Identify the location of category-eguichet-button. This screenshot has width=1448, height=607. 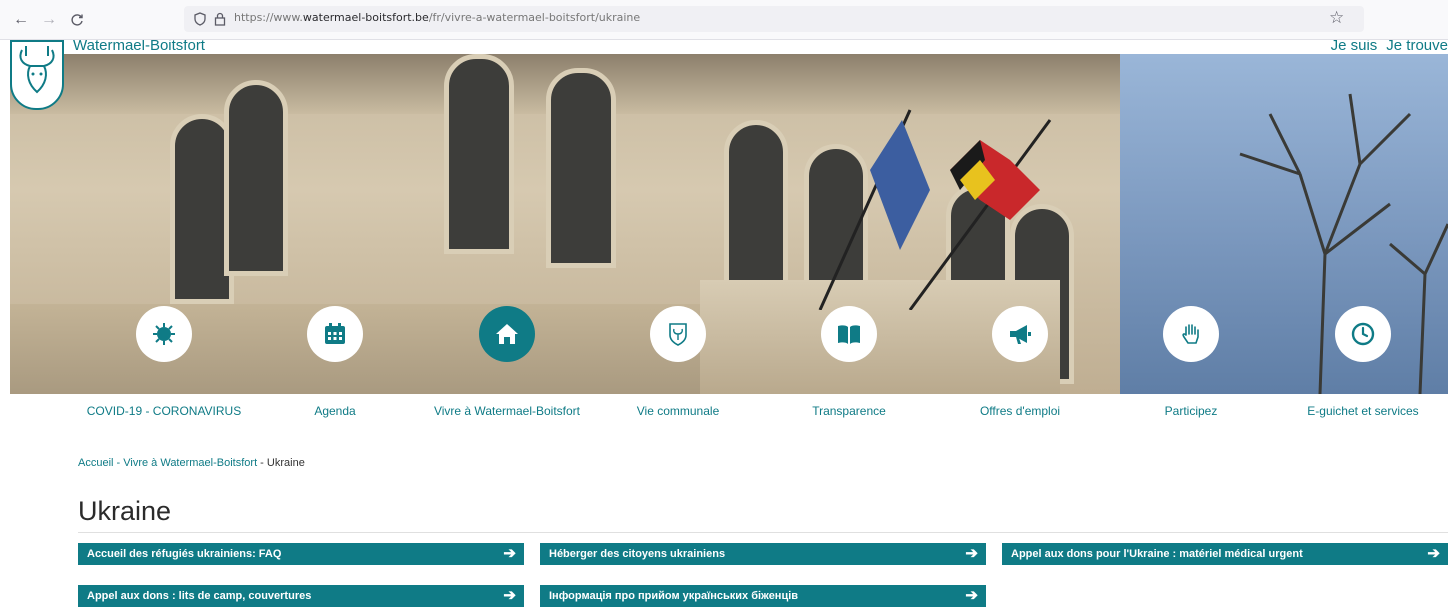
(1363, 334).